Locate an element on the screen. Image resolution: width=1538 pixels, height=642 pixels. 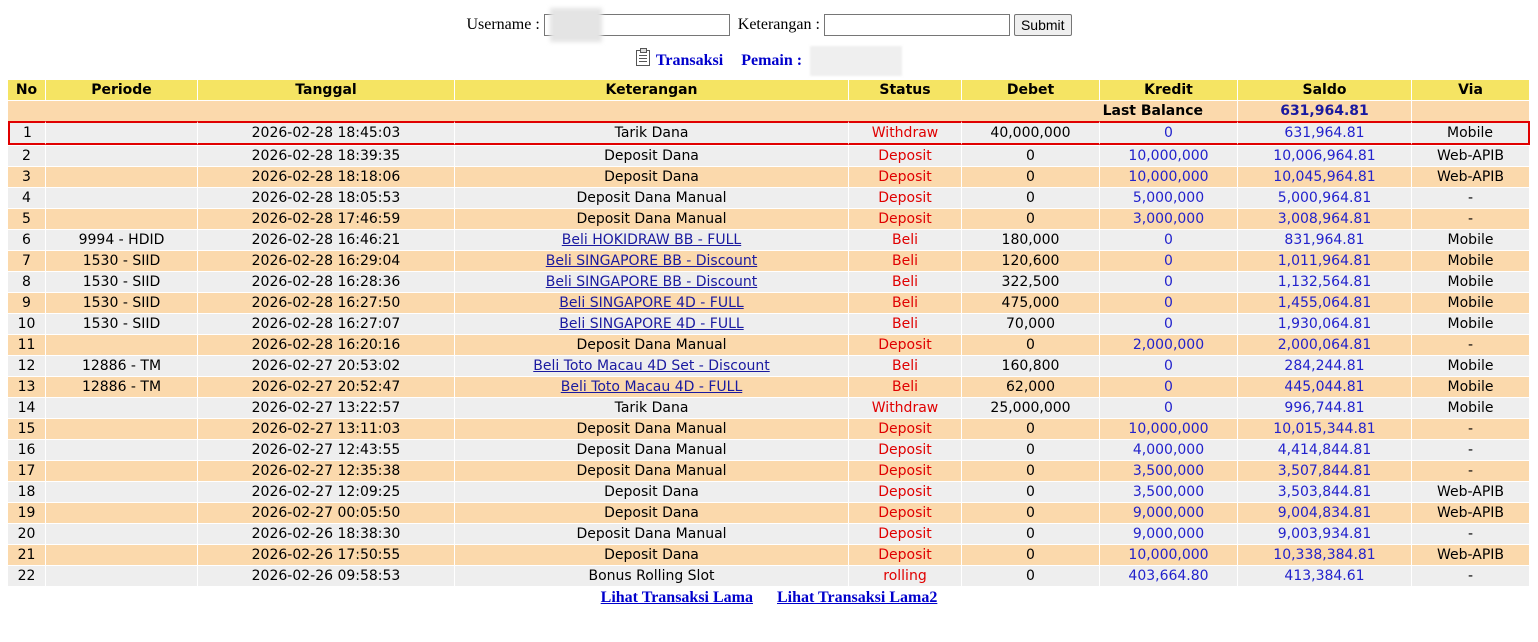
cell-kredit: 9,000,000 is located at coordinates (1169, 512).